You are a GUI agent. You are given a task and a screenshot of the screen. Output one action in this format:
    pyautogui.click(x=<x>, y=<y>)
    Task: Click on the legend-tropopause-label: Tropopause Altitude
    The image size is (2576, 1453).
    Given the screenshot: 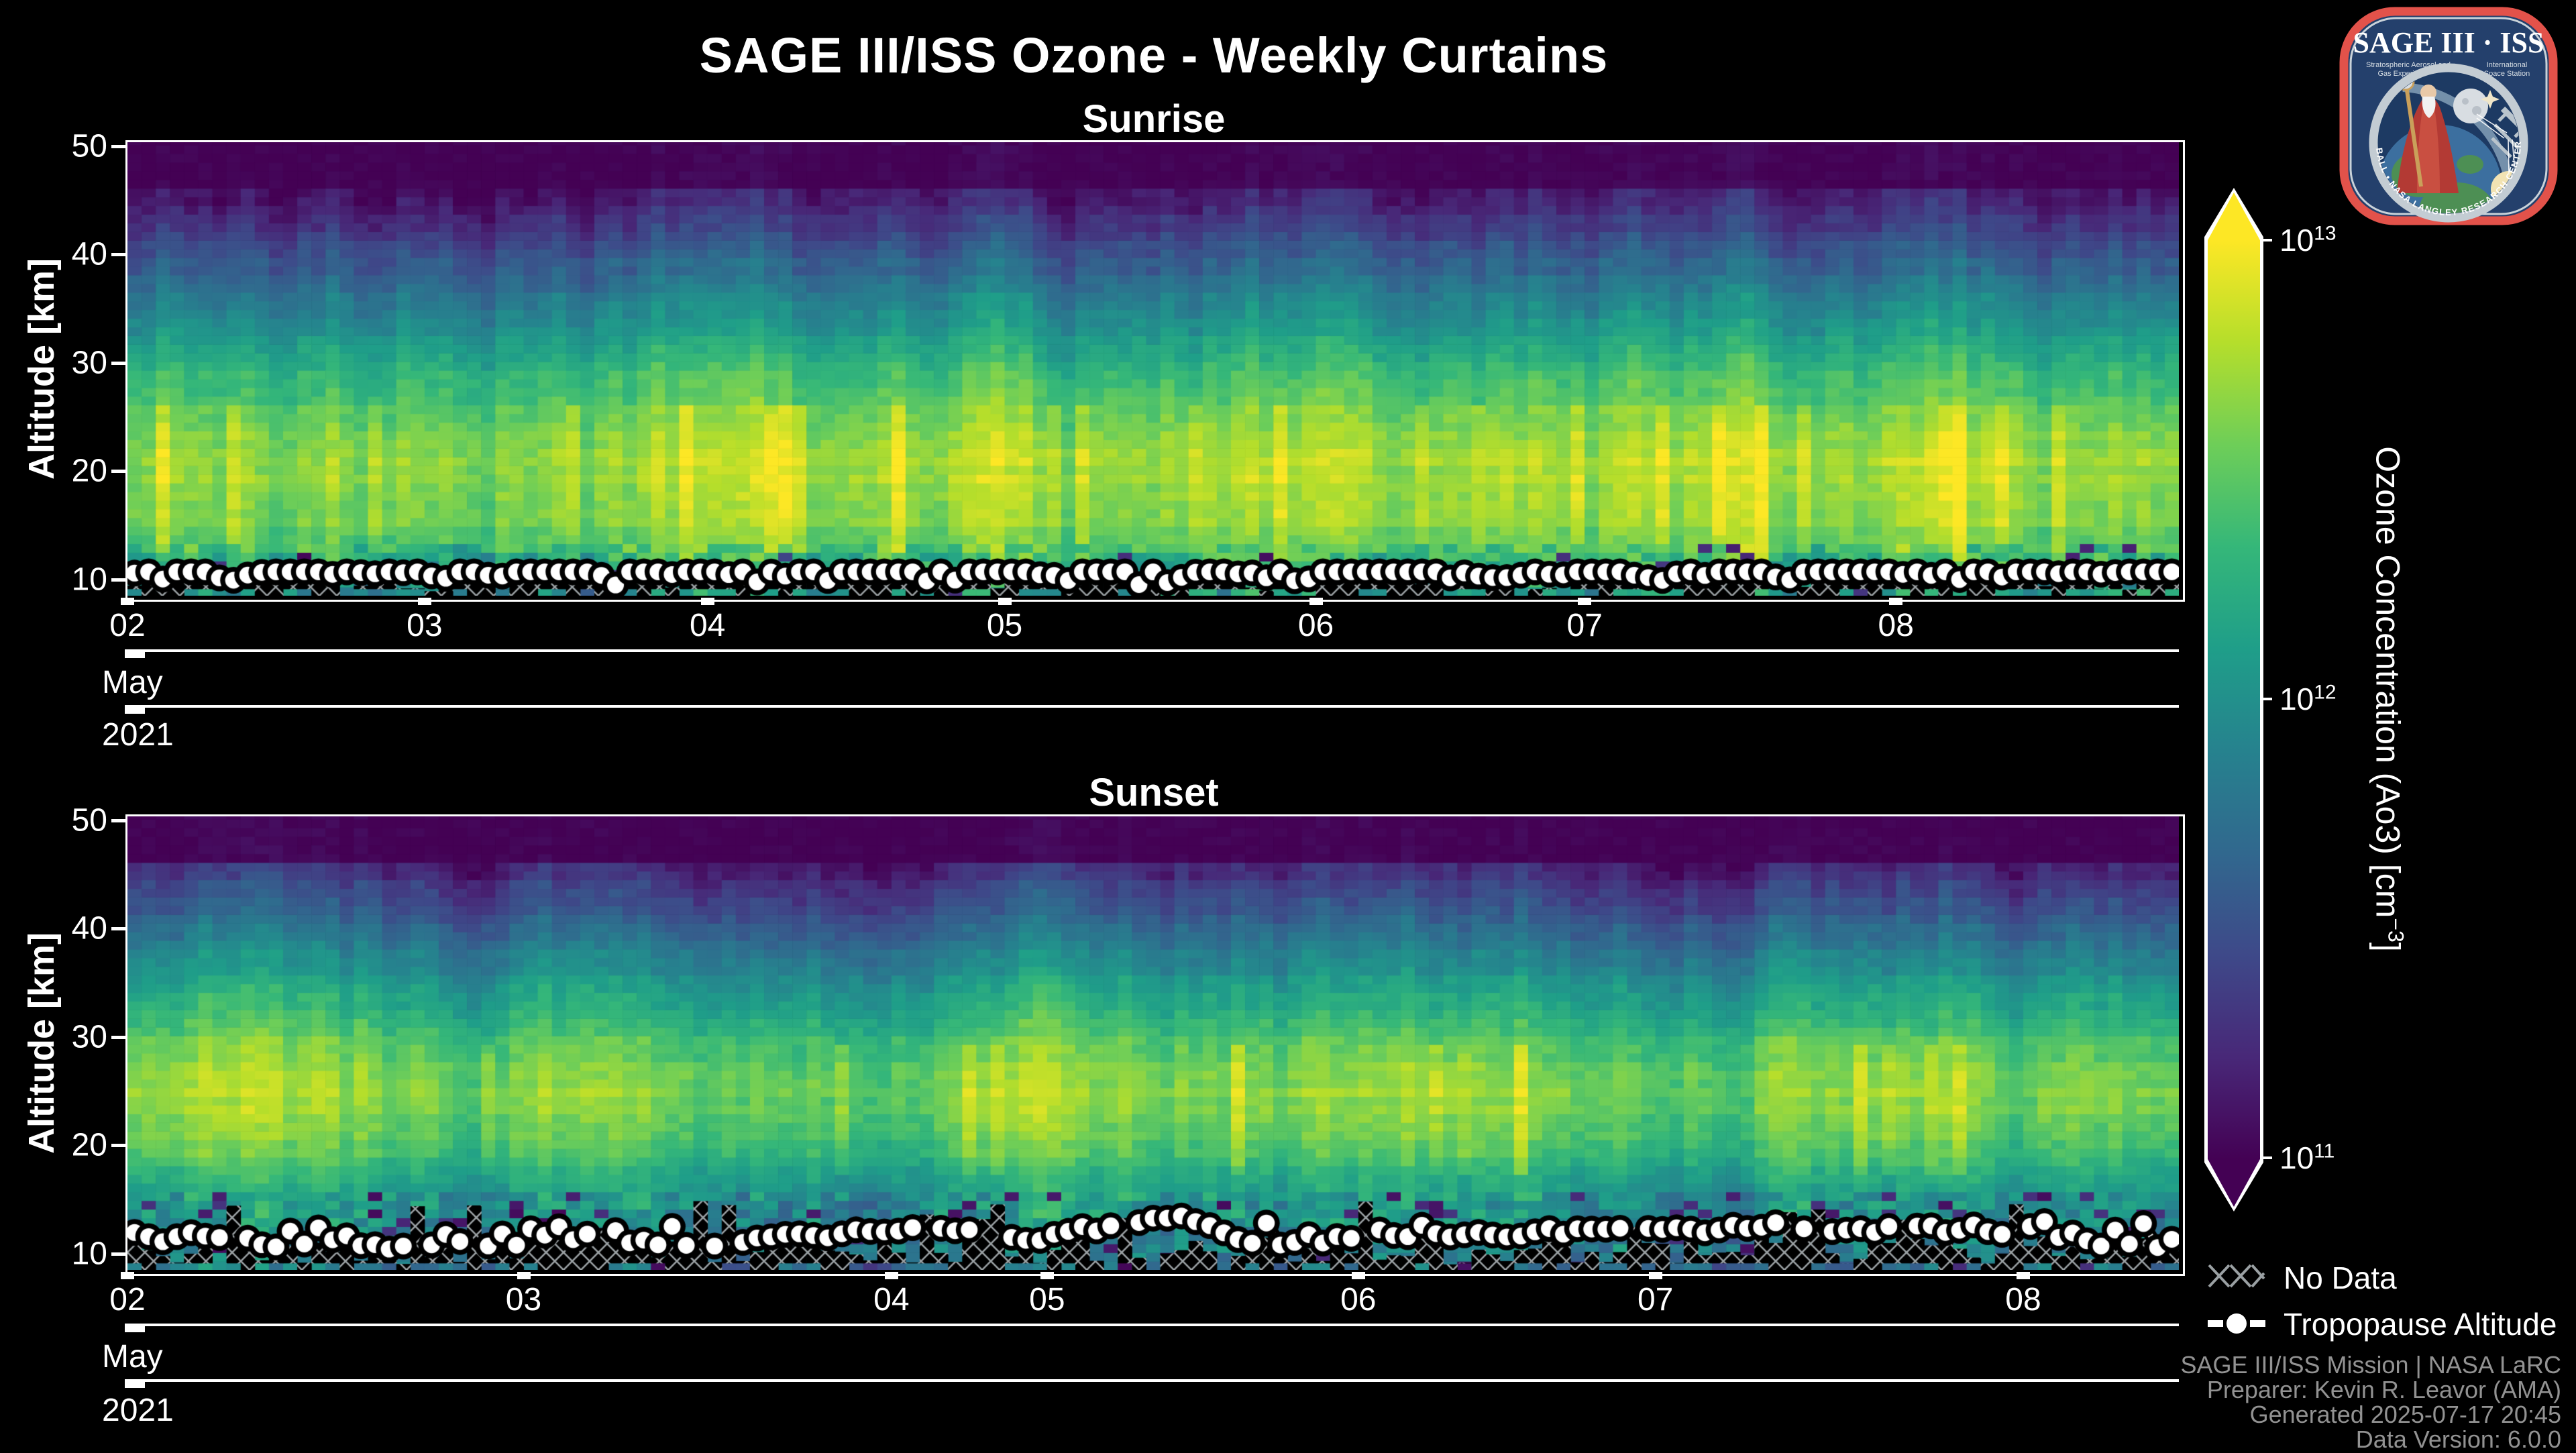 What is the action you would take?
    pyautogui.click(x=2420, y=1324)
    